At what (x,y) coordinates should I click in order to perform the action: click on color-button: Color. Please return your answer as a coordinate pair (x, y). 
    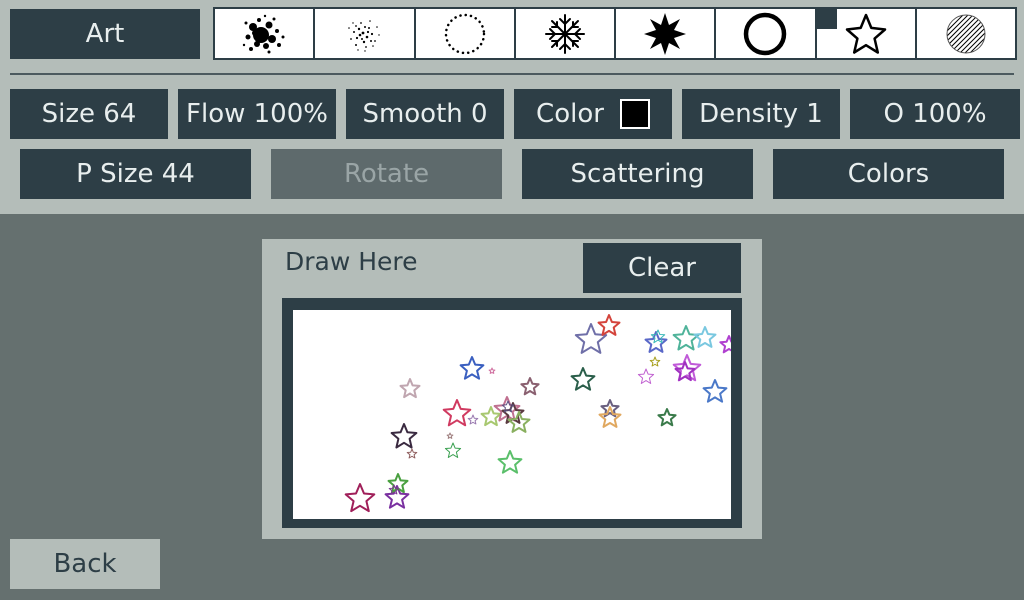
    Looking at the image, I should click on (593, 114).